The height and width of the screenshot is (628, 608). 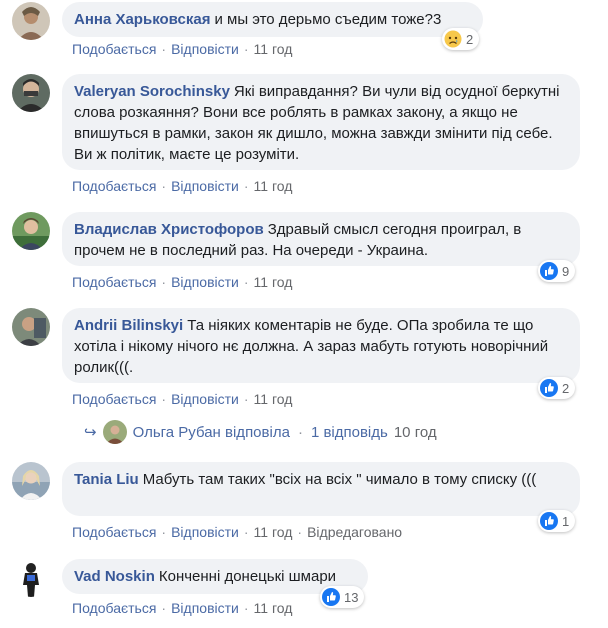 What do you see at coordinates (328, 19) in the screenshot?
I see `comment-text: и мы это дерьмо съедим тоже?3` at bounding box center [328, 19].